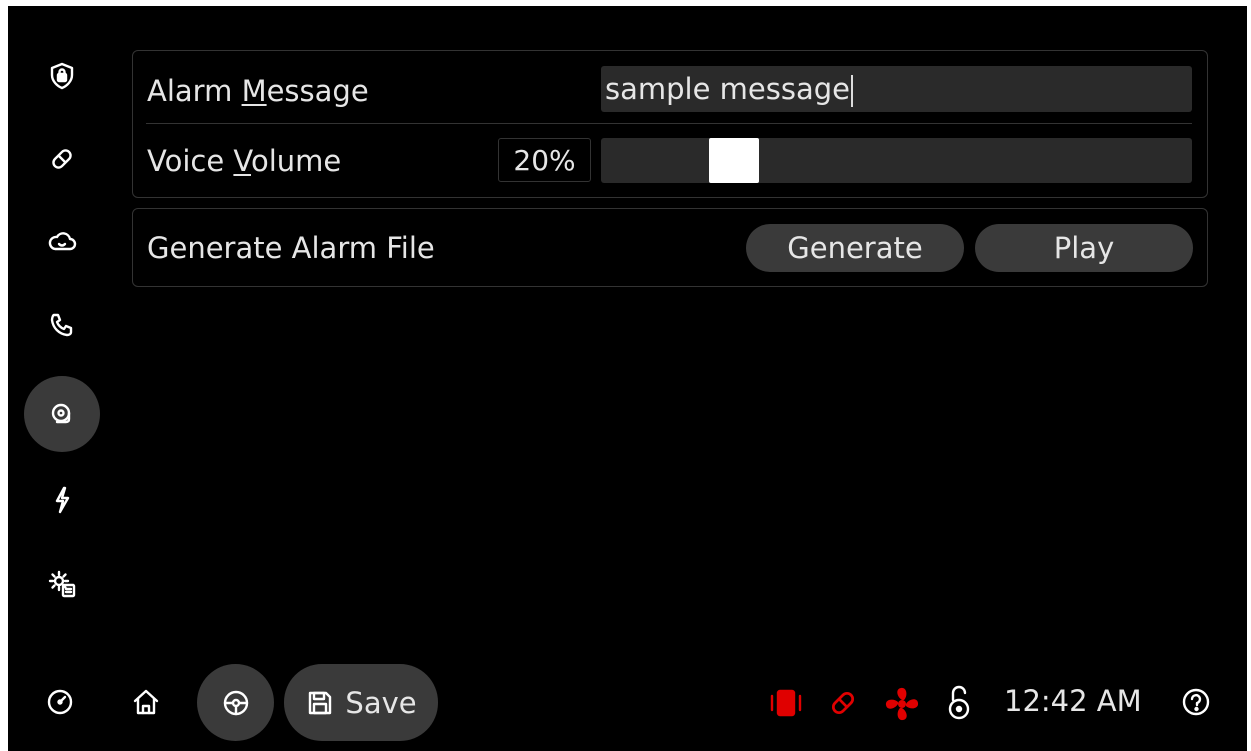 This screenshot has width=1251, height=751. What do you see at coordinates (852, 91) in the screenshot?
I see `text-caret` at bounding box center [852, 91].